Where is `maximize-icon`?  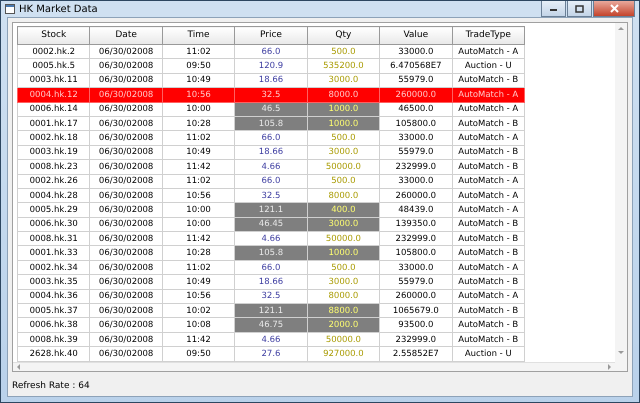 maximize-icon is located at coordinates (579, 8).